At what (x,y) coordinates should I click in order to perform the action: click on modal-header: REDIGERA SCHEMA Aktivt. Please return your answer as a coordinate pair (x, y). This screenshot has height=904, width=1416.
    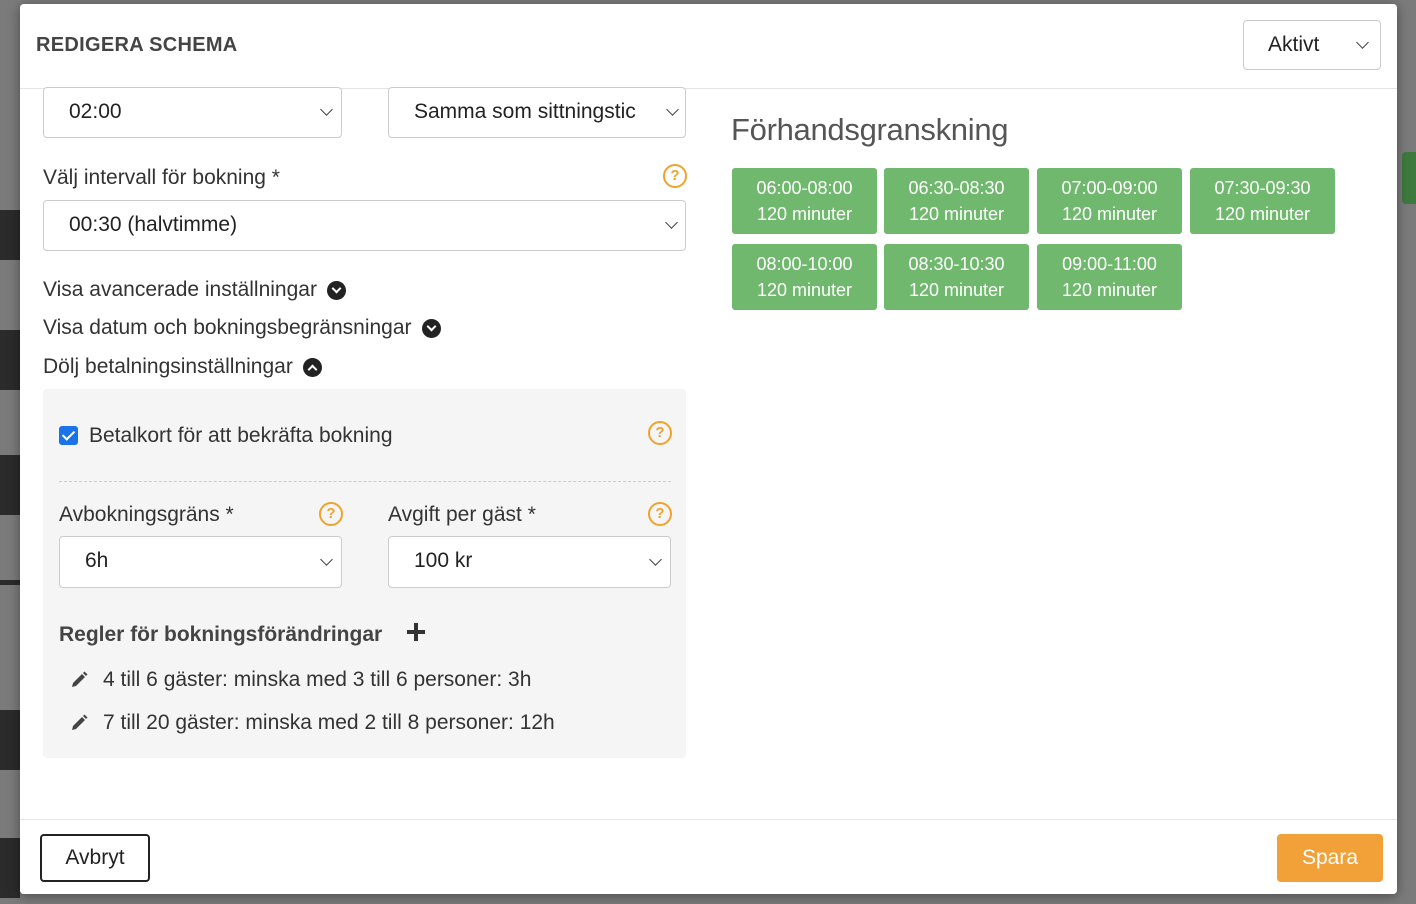
    Looking at the image, I should click on (708, 46).